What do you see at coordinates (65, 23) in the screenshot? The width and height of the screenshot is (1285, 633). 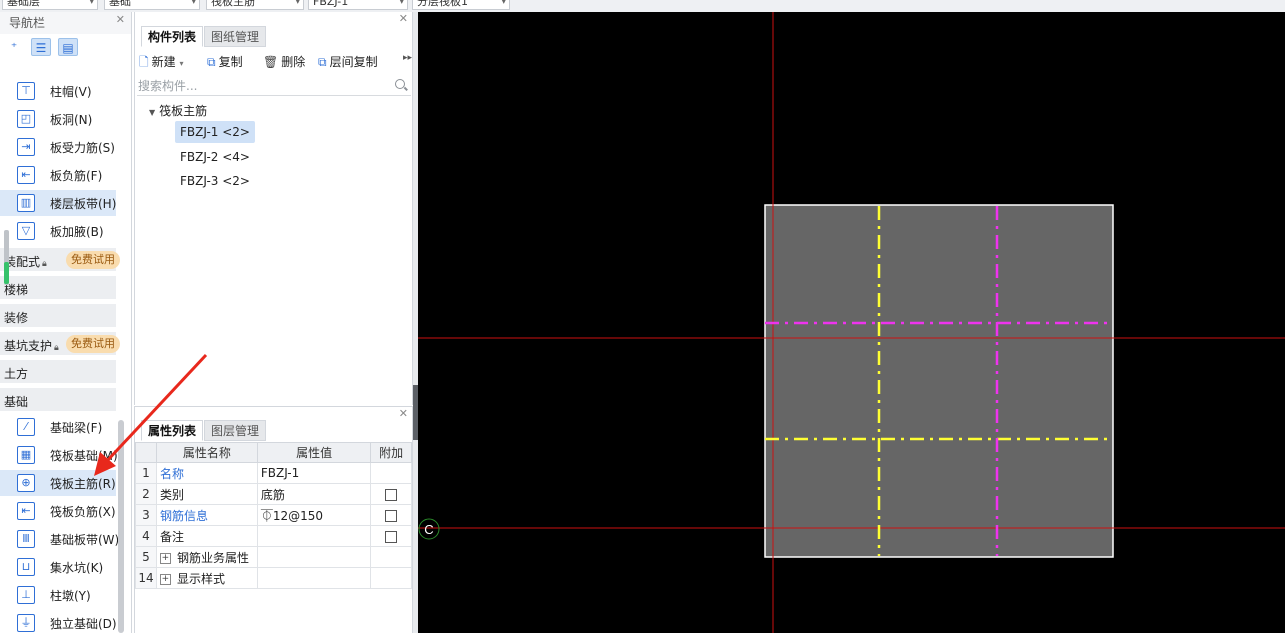 I see `nav-header: 导航栏` at bounding box center [65, 23].